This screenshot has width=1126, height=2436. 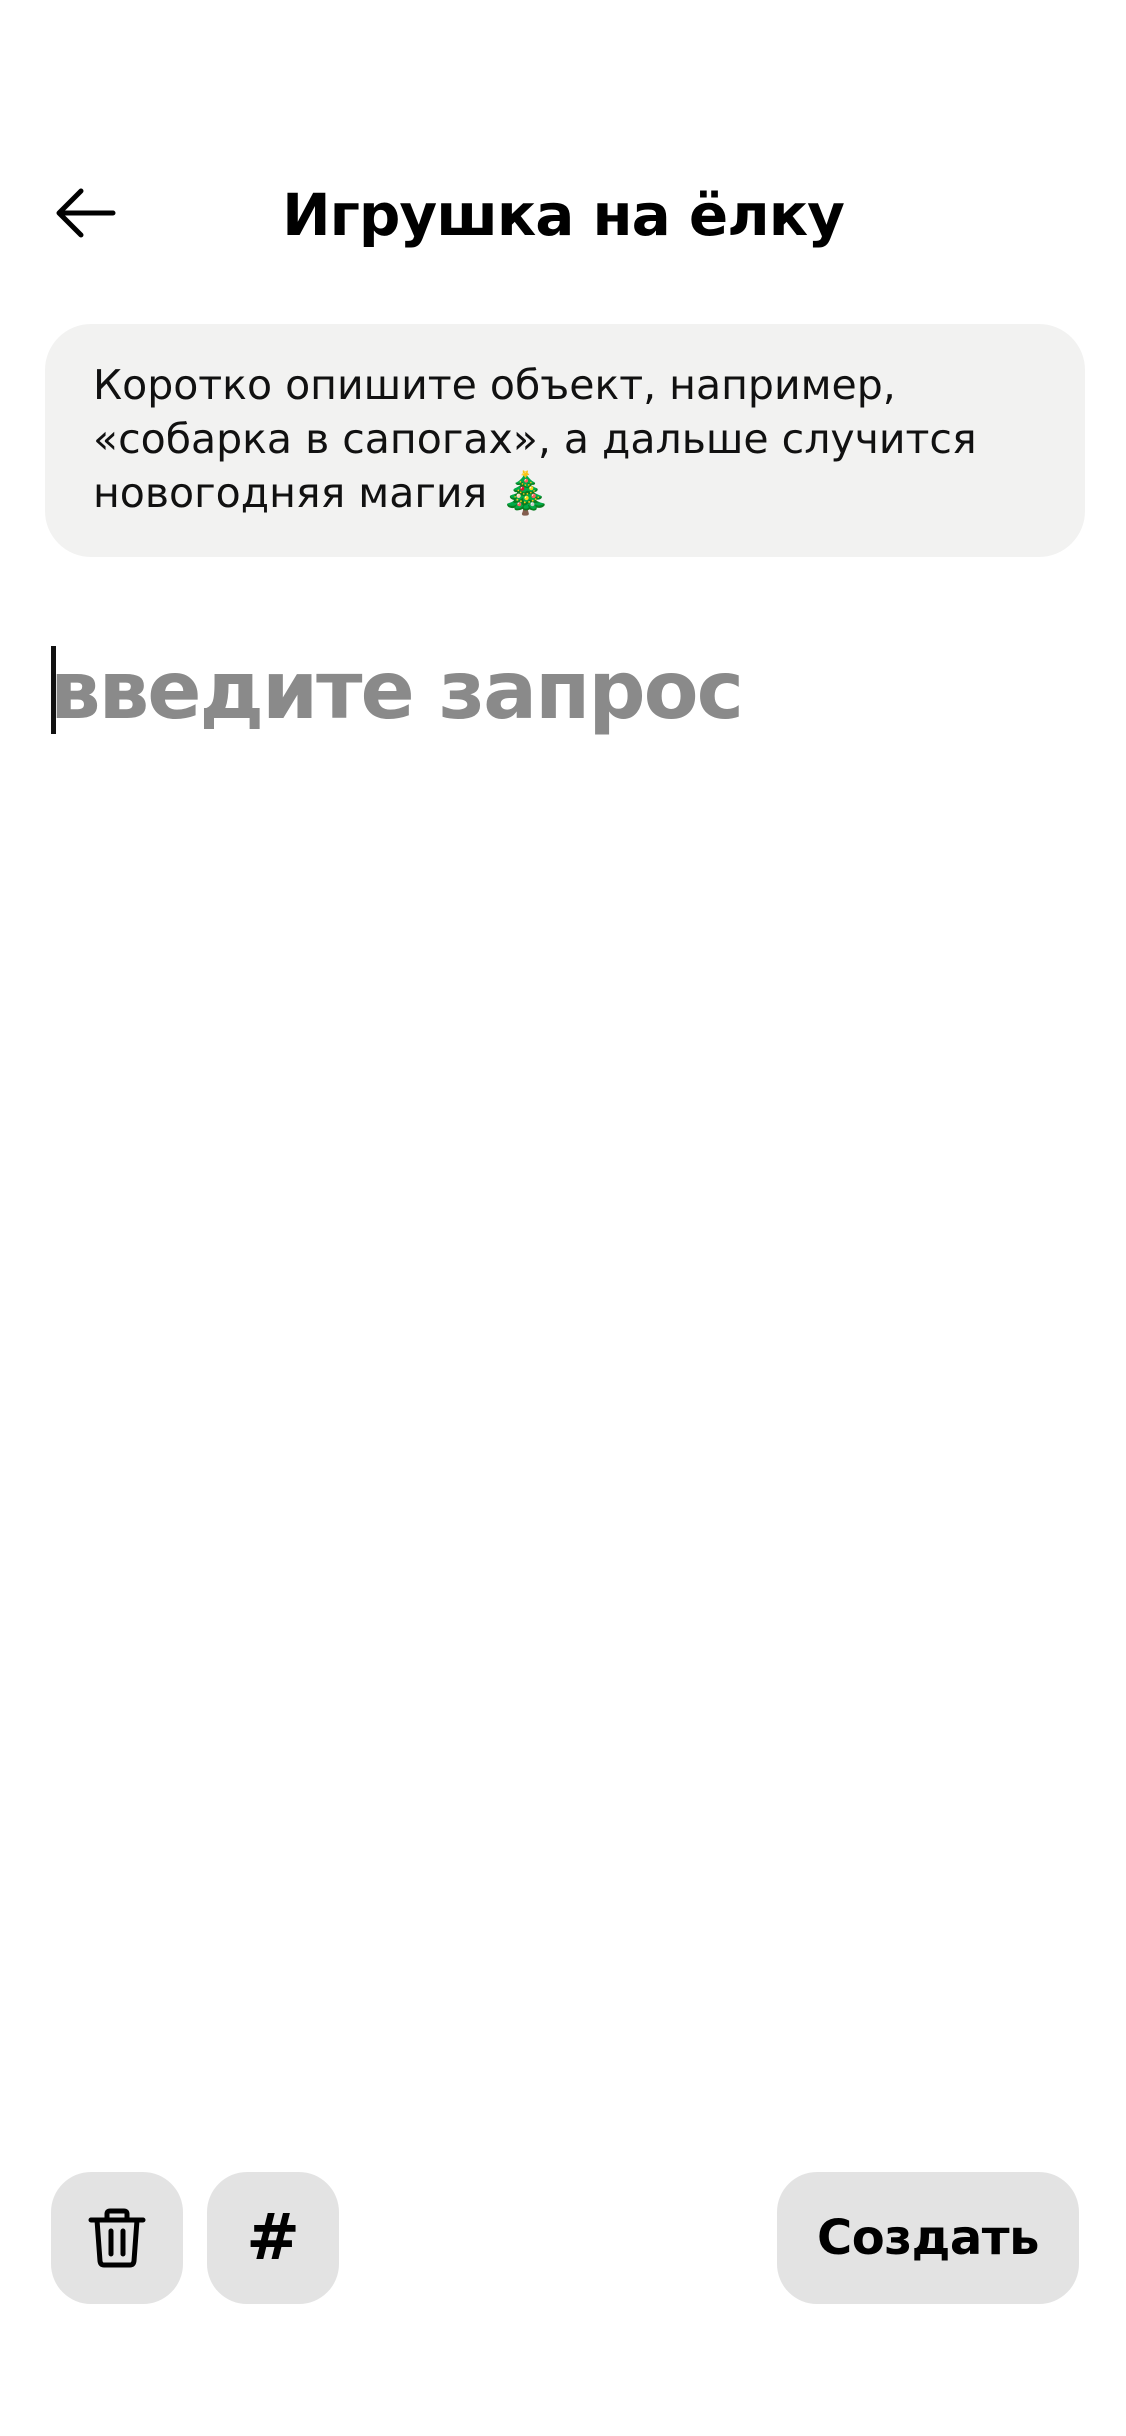 I want to click on arrow-left-icon, so click(x=86, y=213).